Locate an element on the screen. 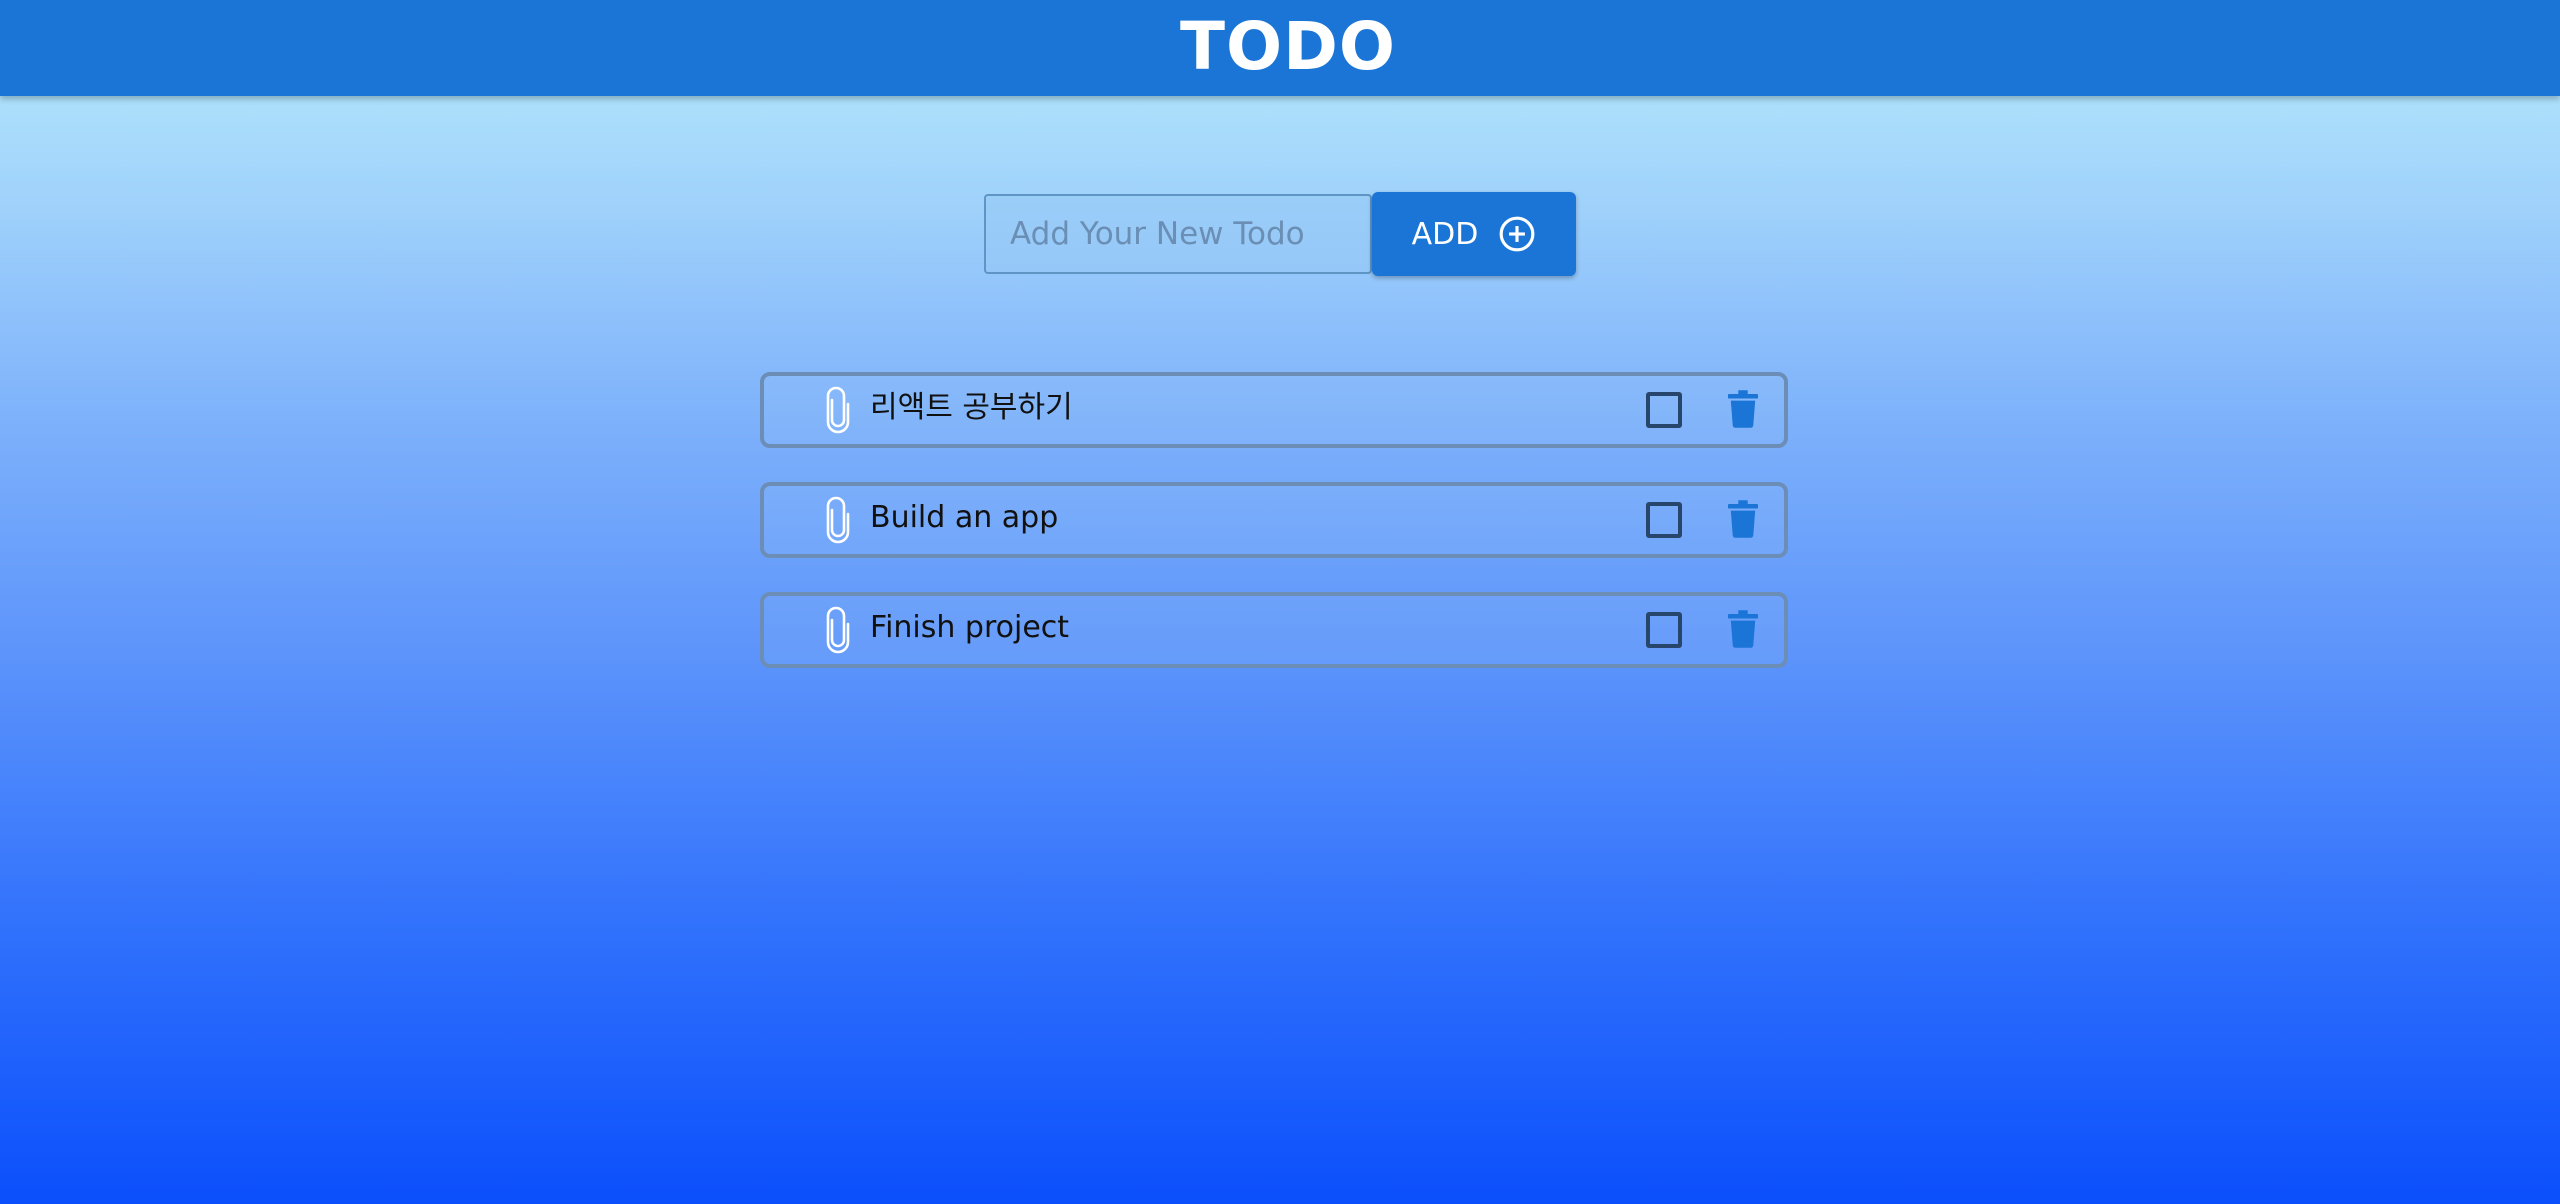  new-todo-input is located at coordinates (1178, 234).